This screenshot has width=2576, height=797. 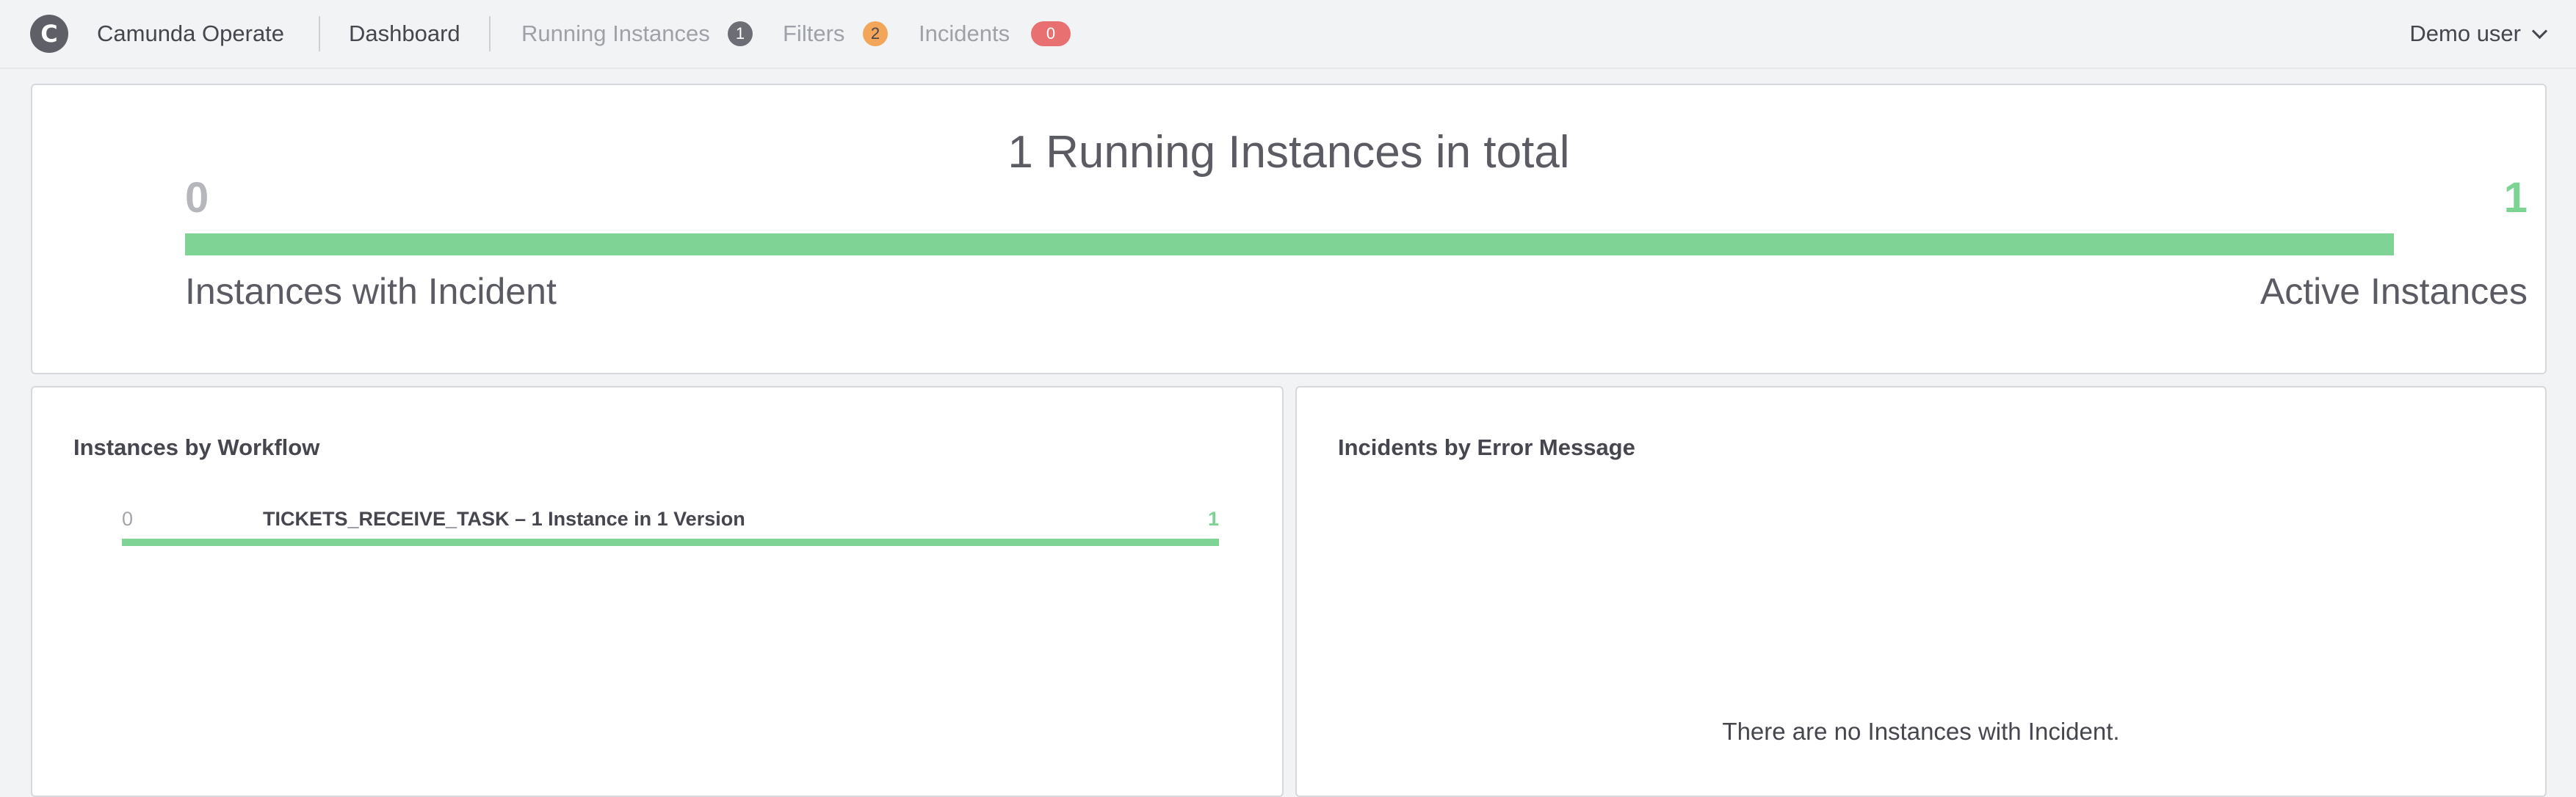 I want to click on workflow-bar-fill, so click(x=670, y=542).